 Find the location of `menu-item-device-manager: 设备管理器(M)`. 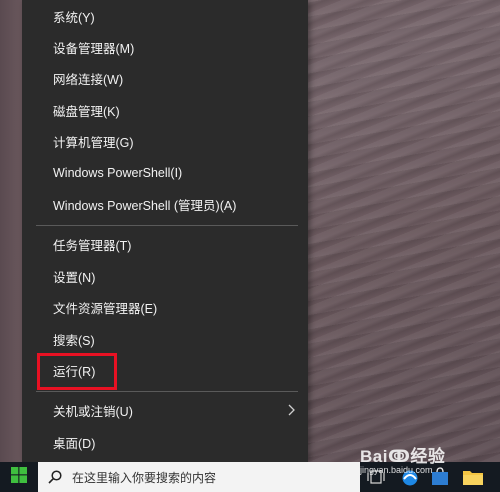

menu-item-device-manager: 设备管理器(M) is located at coordinates (165, 47).